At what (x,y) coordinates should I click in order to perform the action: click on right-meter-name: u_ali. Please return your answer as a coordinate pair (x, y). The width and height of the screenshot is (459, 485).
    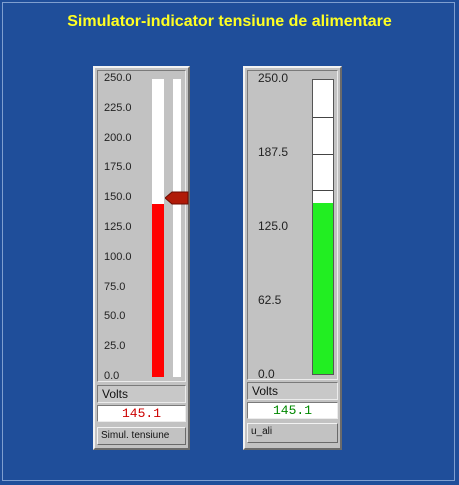
    Looking at the image, I should click on (292, 433).